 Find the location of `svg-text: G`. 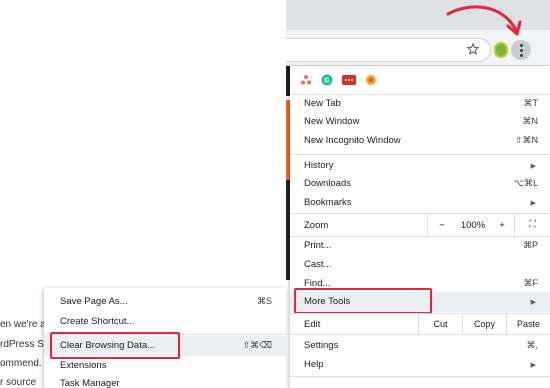

svg-text: G is located at coordinates (327, 81).